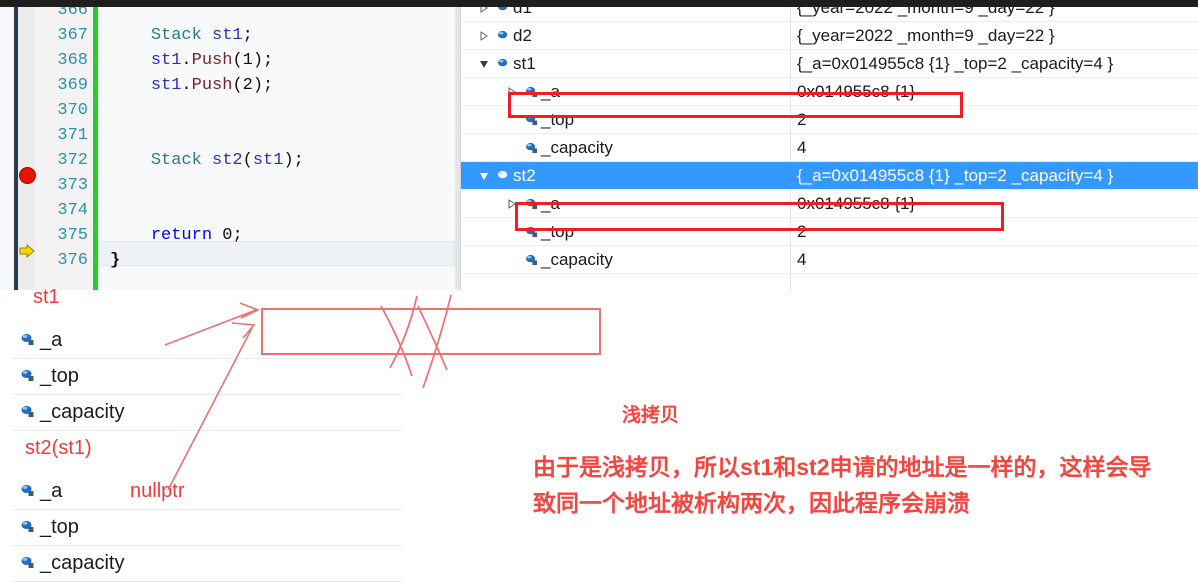 This screenshot has width=1198, height=582. I want to click on code-line: 367 Stack st1;, so click(230, 35).